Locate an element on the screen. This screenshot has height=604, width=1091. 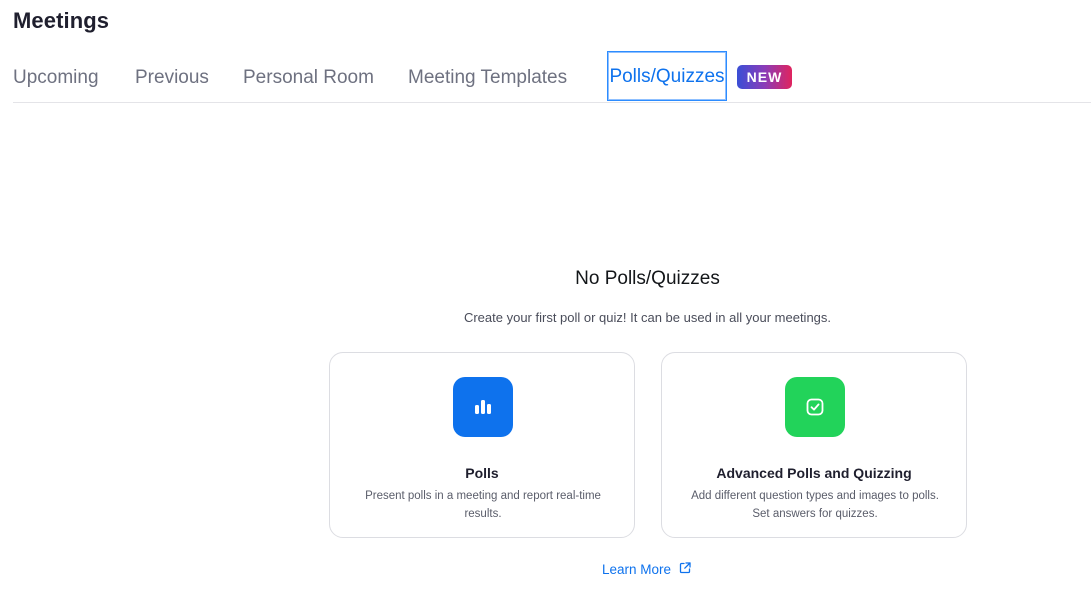
tab-previous: Previous is located at coordinates (172, 78).